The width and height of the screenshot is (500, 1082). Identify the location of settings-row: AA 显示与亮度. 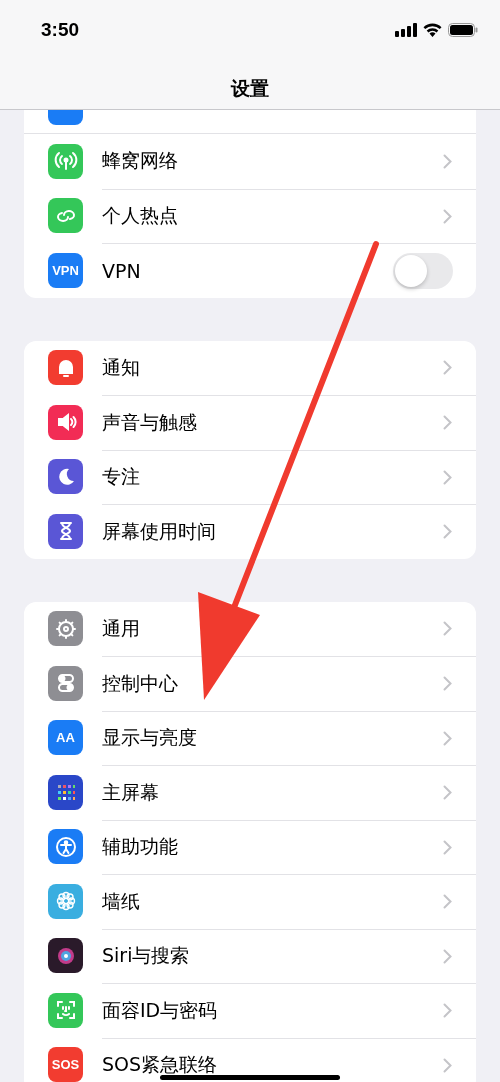
(250, 737).